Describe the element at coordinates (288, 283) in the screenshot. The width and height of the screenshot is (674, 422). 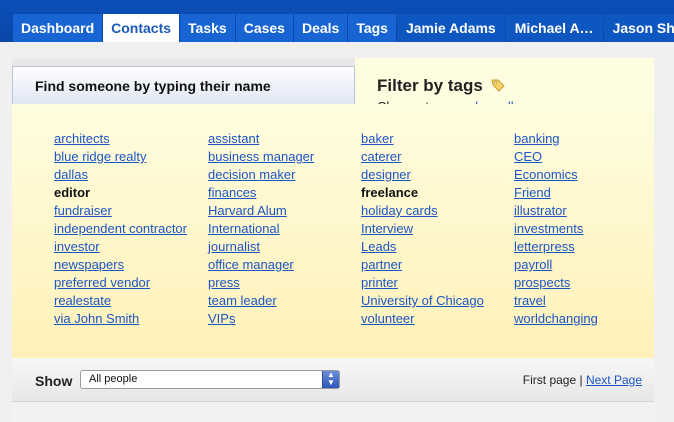
I see `tag-link: press` at that location.